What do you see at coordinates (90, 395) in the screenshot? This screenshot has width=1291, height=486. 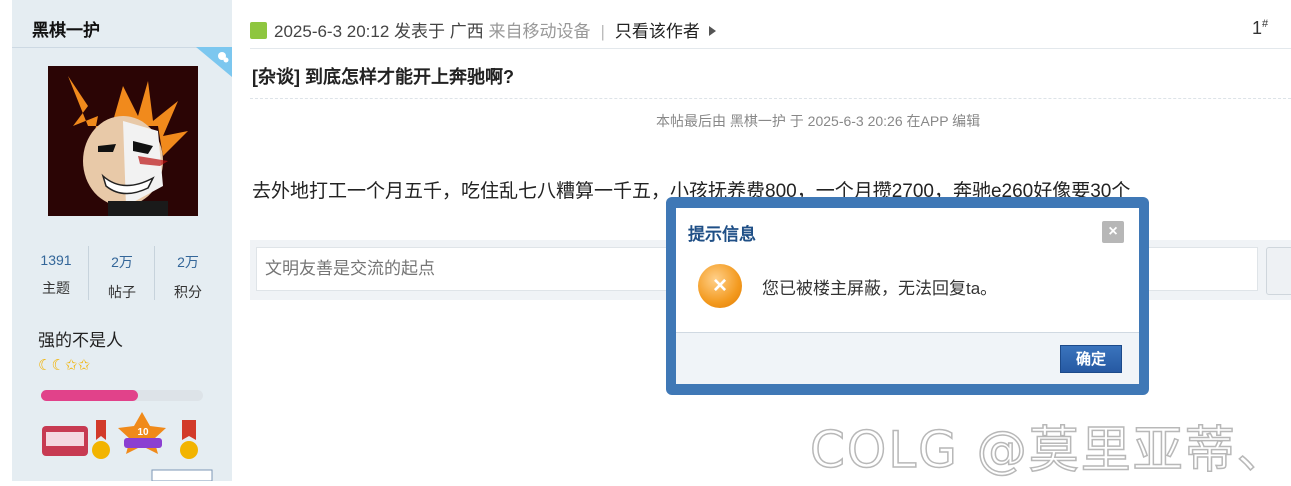 I see `level-progress-fill` at bounding box center [90, 395].